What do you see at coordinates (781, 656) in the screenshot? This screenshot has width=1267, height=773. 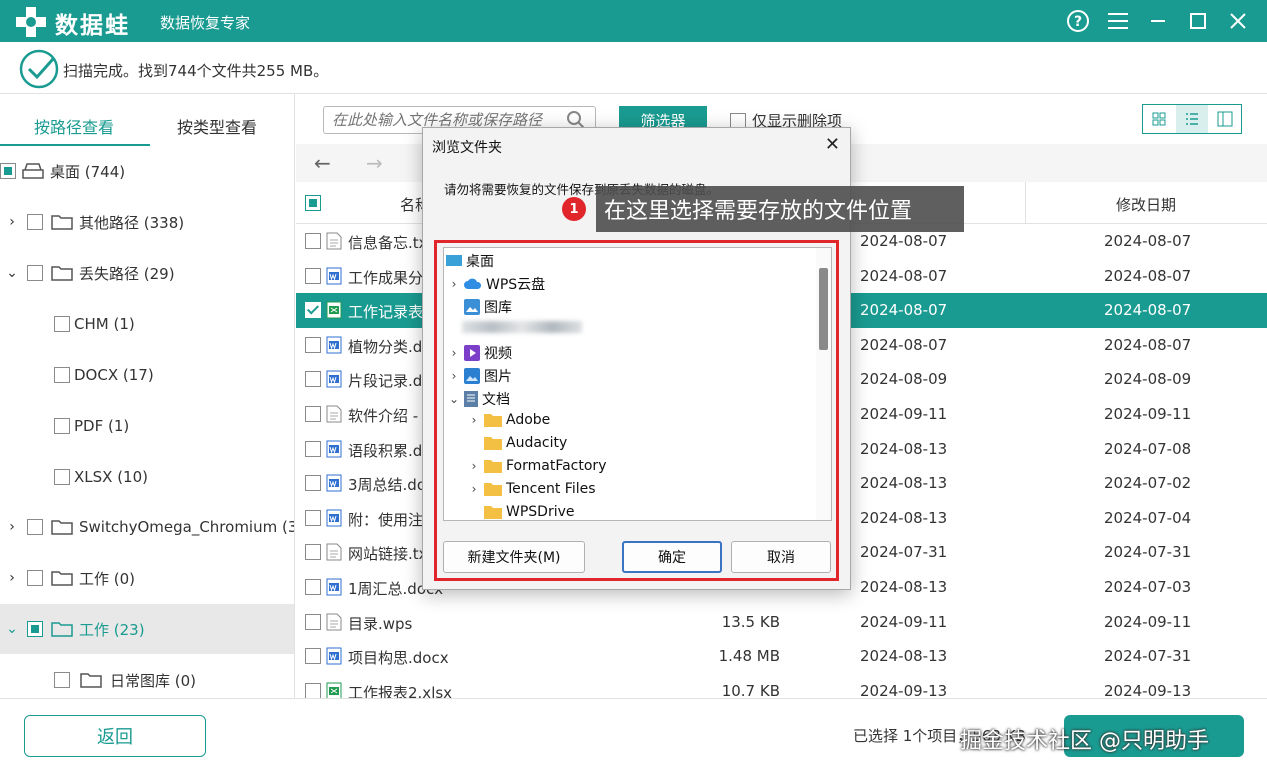 I see `table-row: 项目构思.docx 1.48 MB 2024-08-13 2024-07-31` at bounding box center [781, 656].